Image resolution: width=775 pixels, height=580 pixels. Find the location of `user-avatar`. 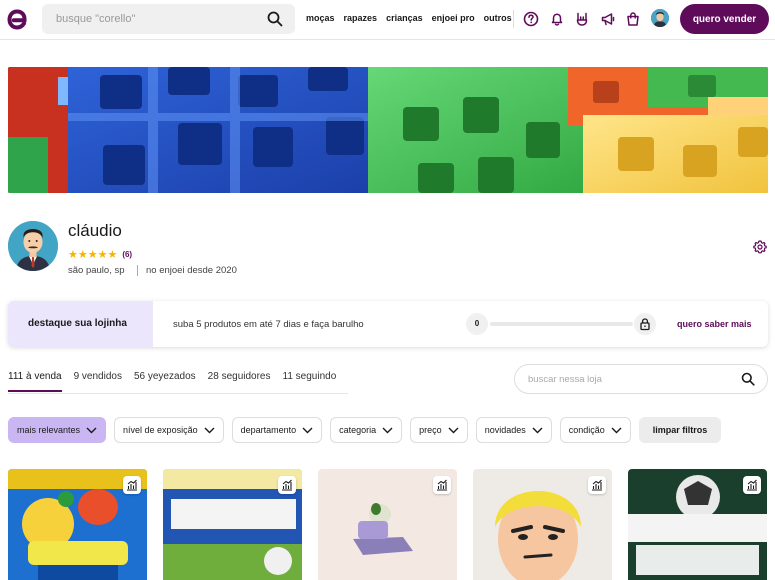

user-avatar is located at coordinates (660, 18).